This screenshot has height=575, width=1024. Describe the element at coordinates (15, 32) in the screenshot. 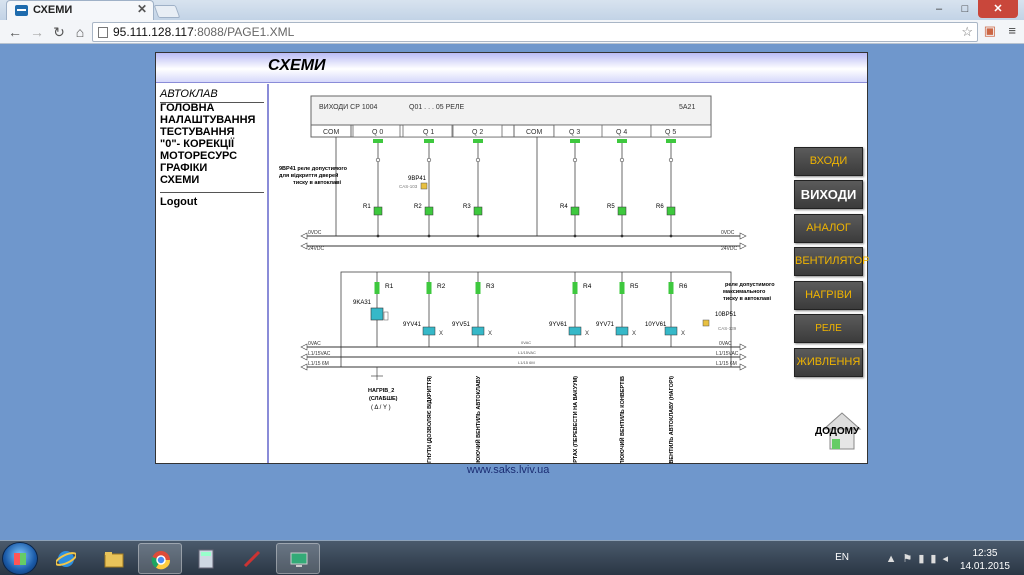

I see `back-arrow-icon: ←` at that location.